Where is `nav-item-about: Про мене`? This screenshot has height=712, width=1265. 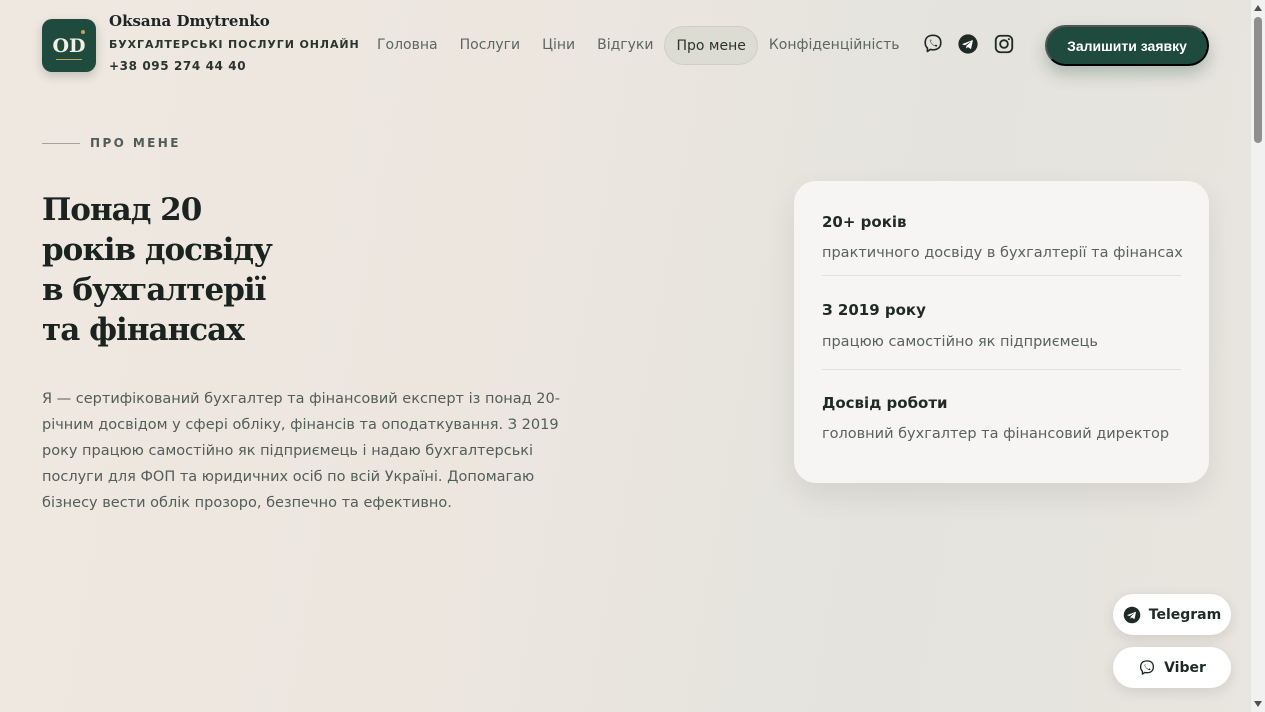 nav-item-about: Про мене is located at coordinates (711, 45).